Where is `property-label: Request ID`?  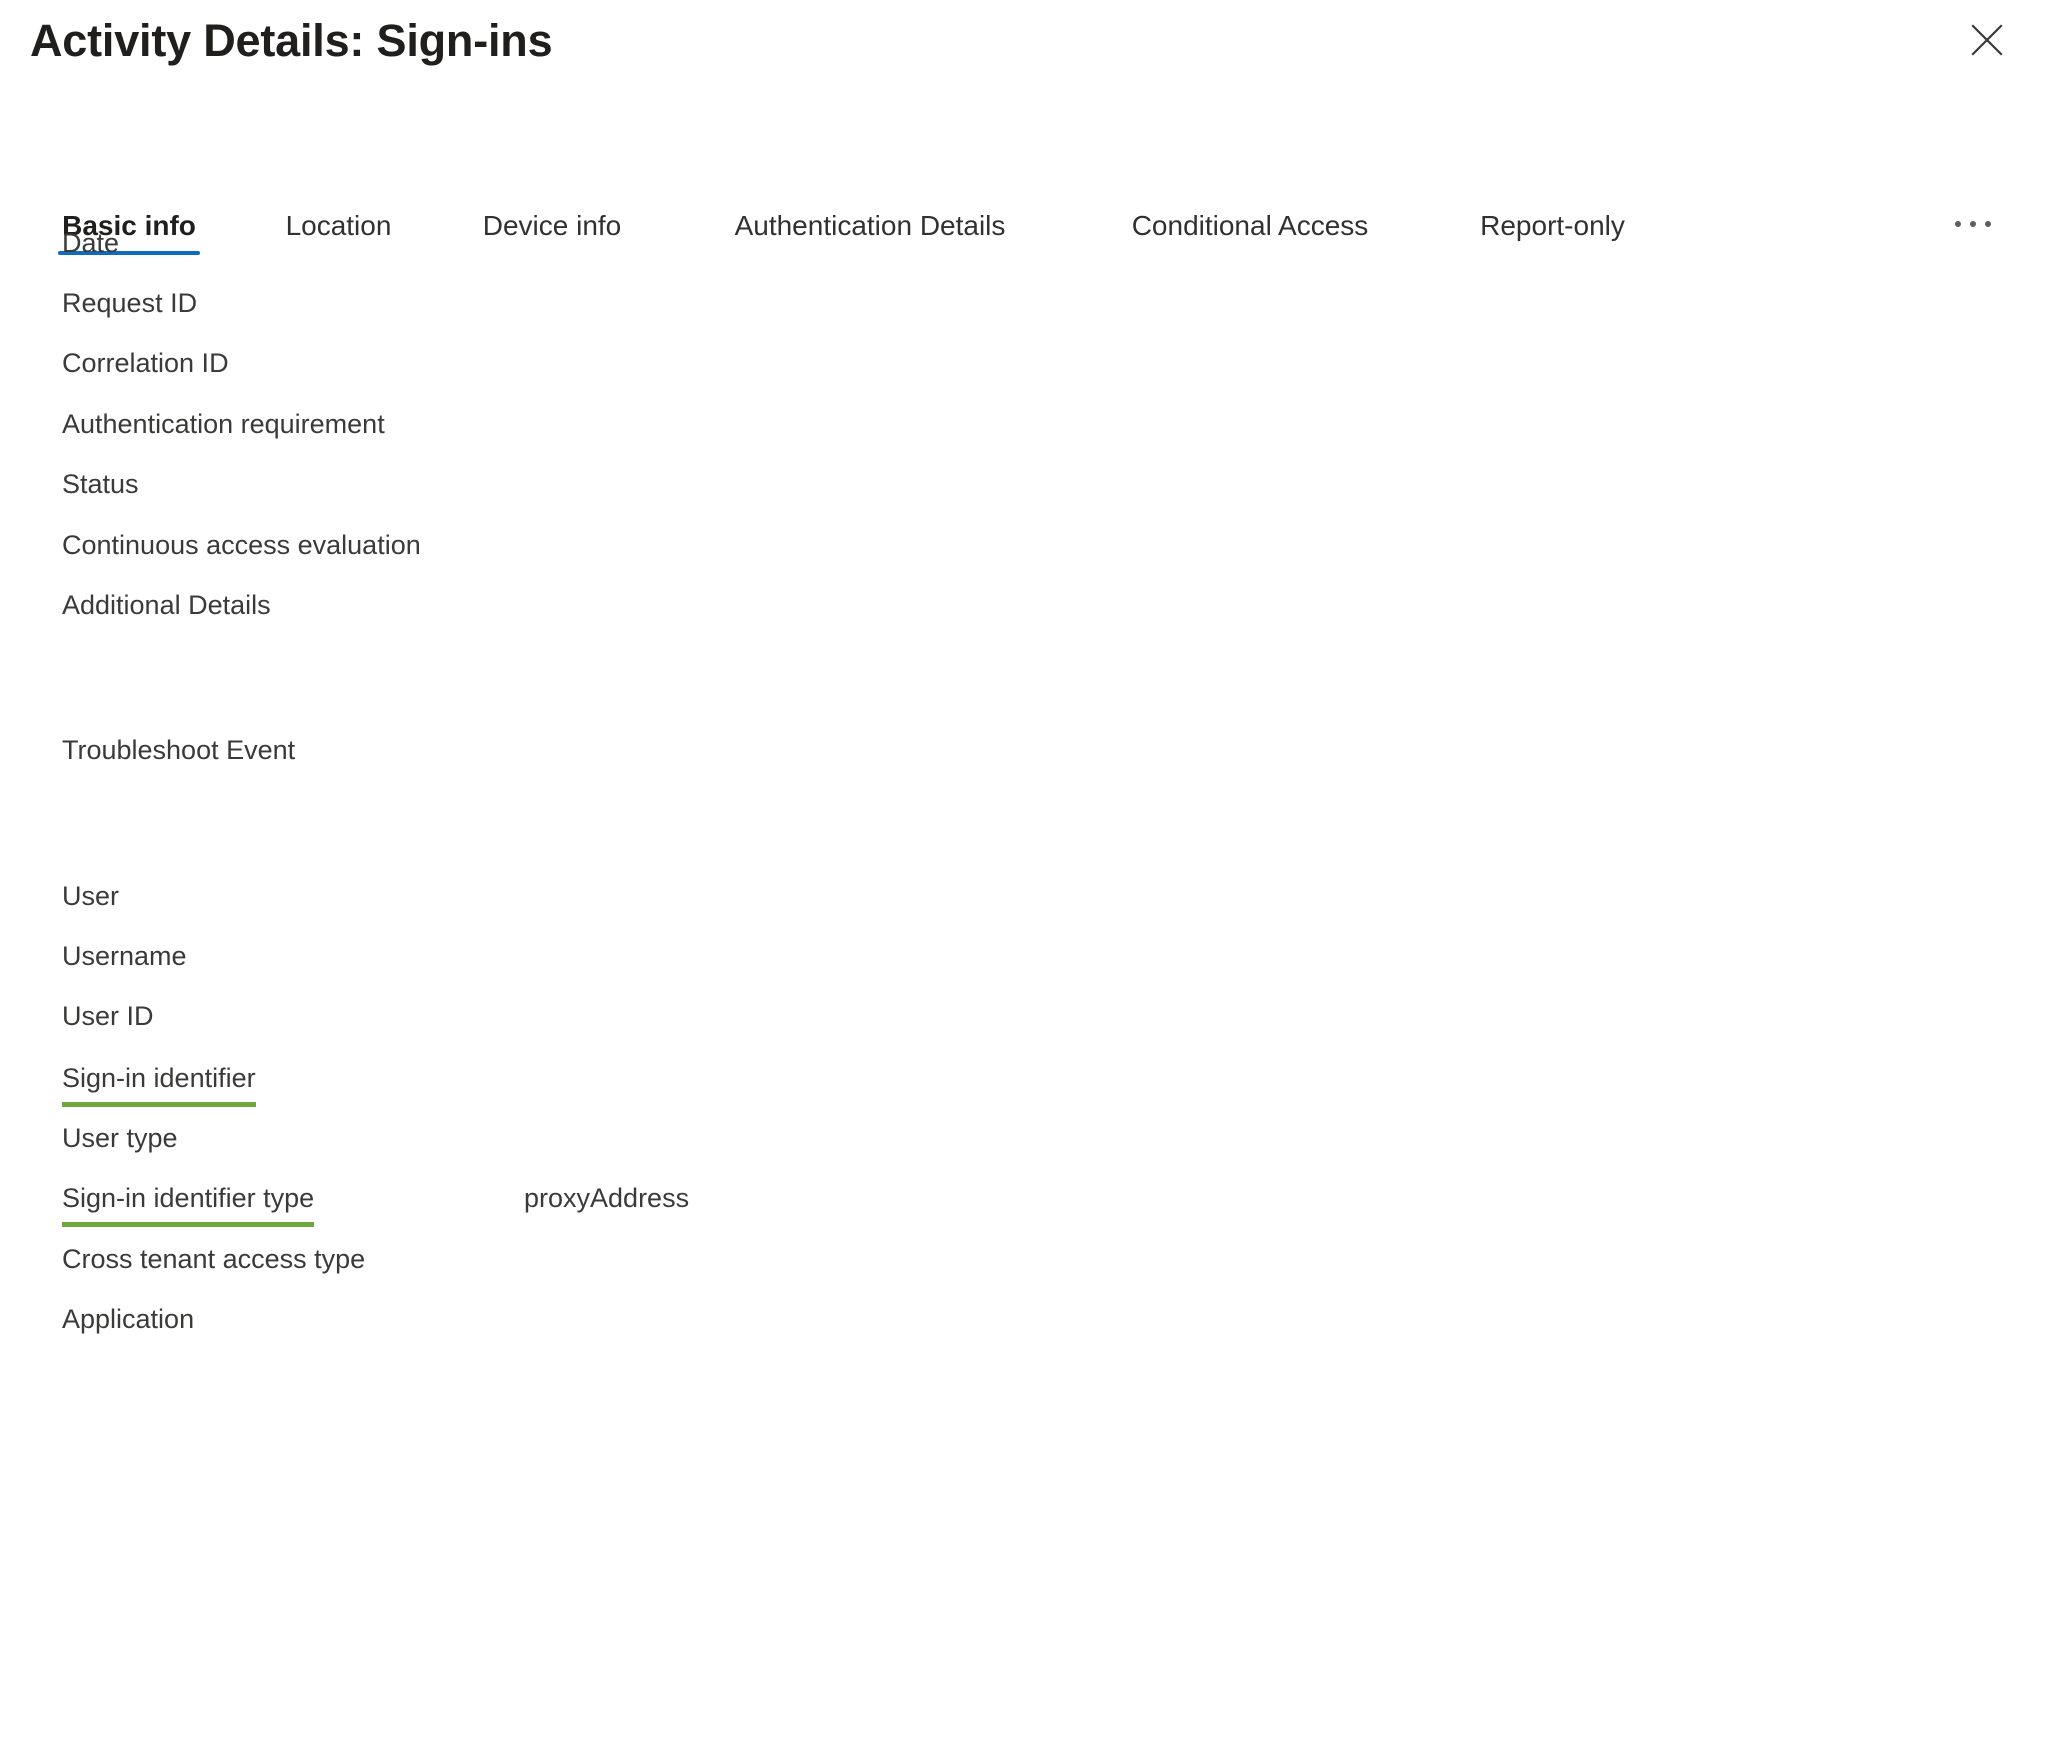 property-label: Request ID is located at coordinates (130, 303).